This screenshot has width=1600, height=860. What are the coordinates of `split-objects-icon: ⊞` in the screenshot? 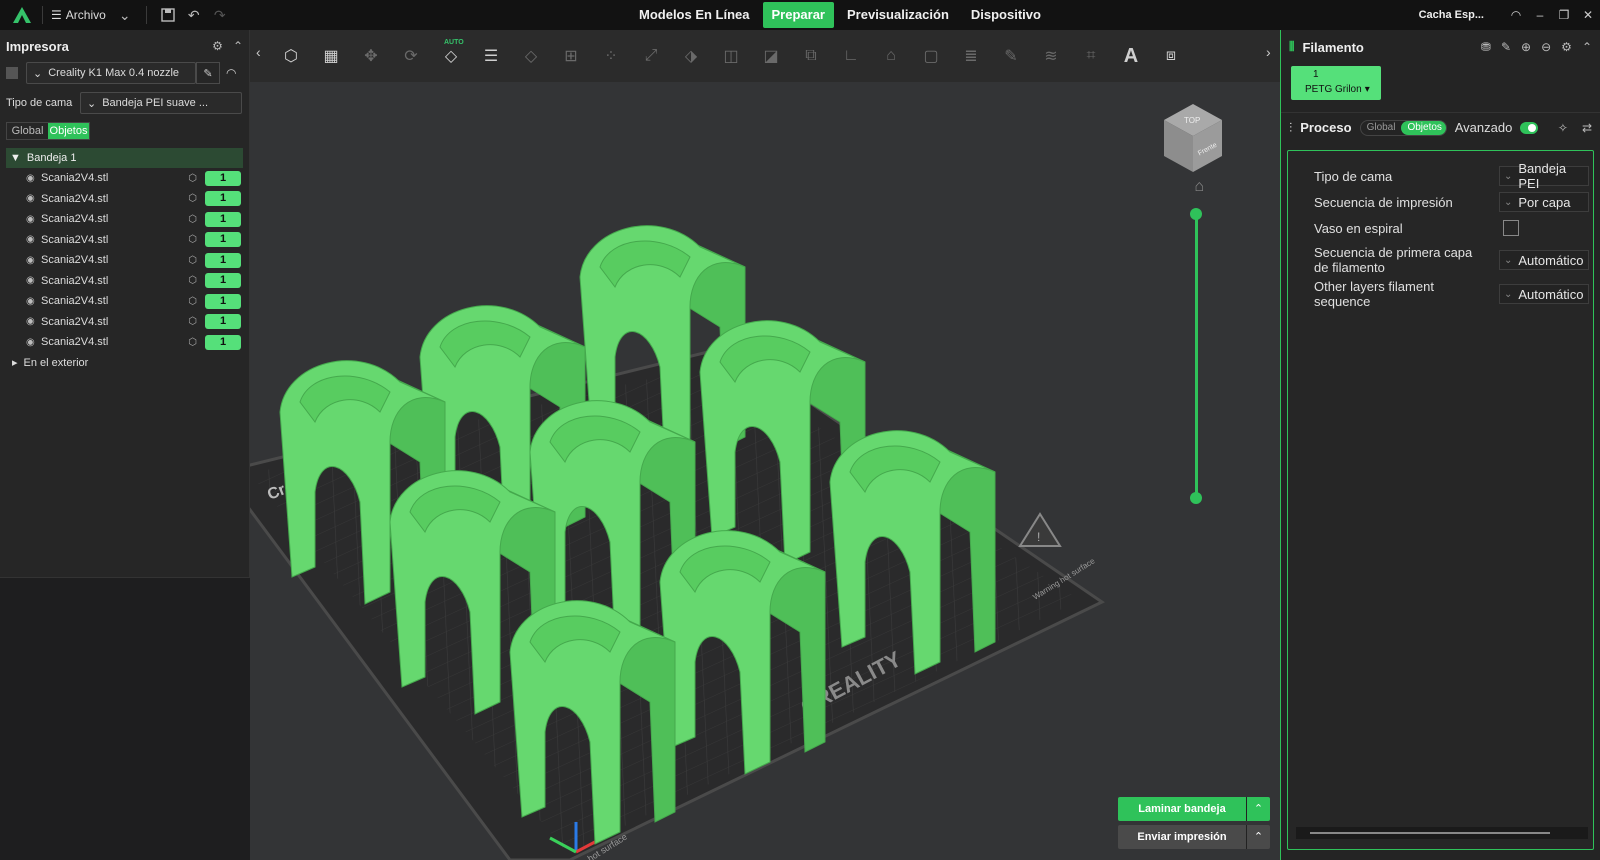 It's located at (571, 56).